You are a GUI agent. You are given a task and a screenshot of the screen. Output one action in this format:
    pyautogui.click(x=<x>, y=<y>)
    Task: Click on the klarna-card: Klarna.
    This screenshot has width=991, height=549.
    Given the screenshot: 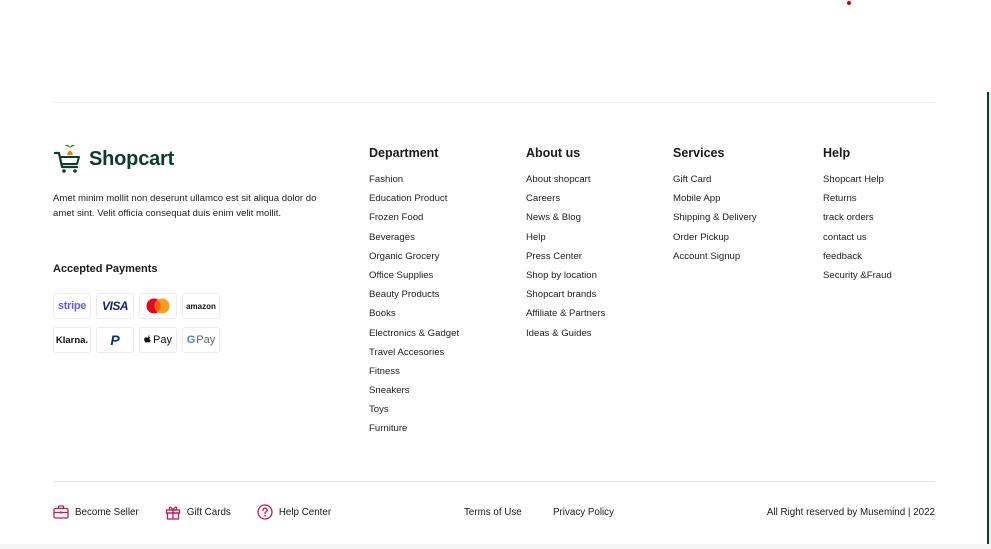 What is the action you would take?
    pyautogui.click(x=72, y=340)
    